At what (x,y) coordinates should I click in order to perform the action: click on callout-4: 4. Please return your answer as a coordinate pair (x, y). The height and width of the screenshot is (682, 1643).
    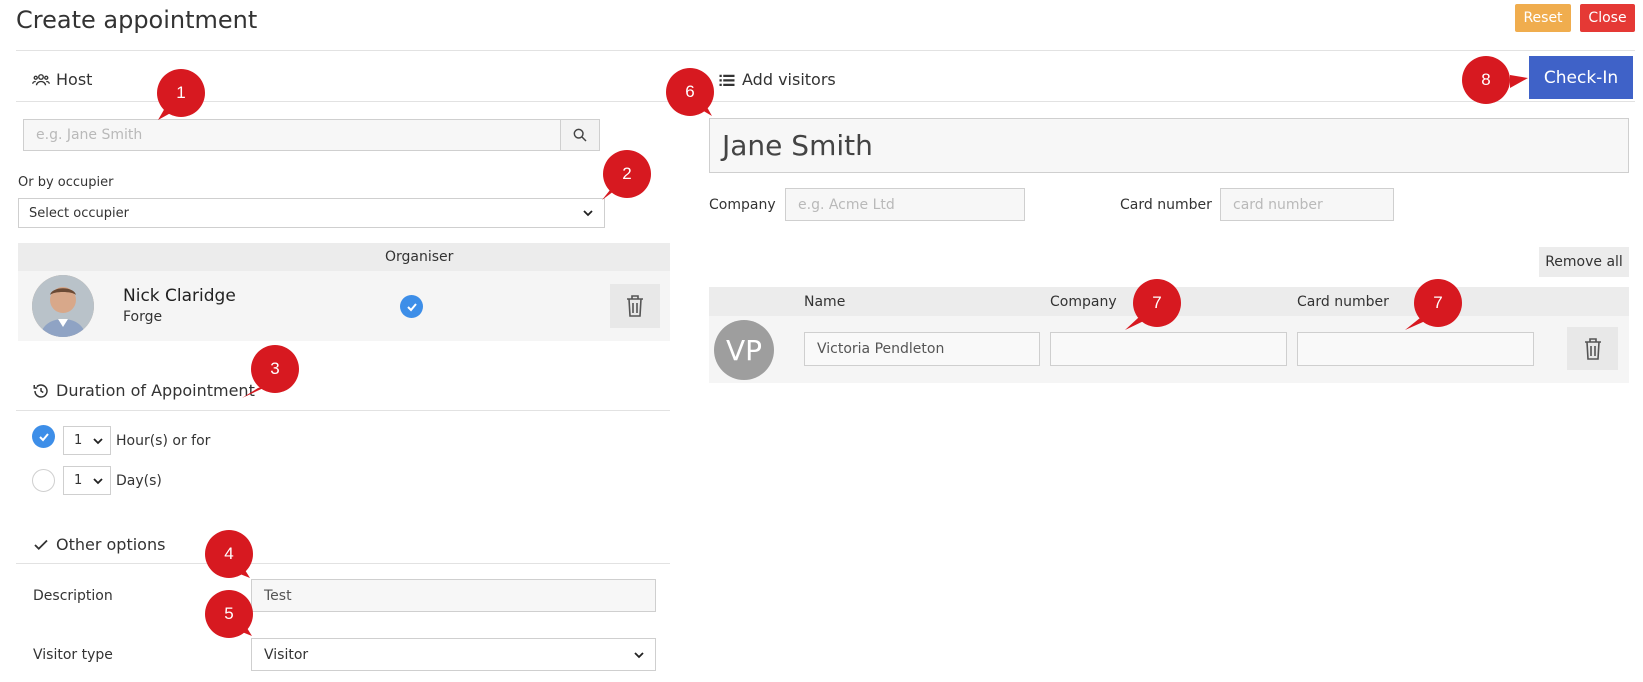
    Looking at the image, I should click on (229, 554).